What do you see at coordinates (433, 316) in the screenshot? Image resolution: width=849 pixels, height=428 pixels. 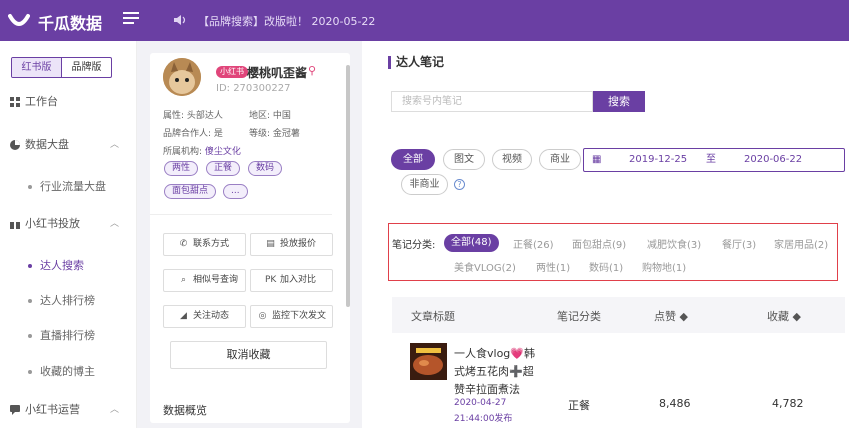 I see `col-title: 文章标题` at bounding box center [433, 316].